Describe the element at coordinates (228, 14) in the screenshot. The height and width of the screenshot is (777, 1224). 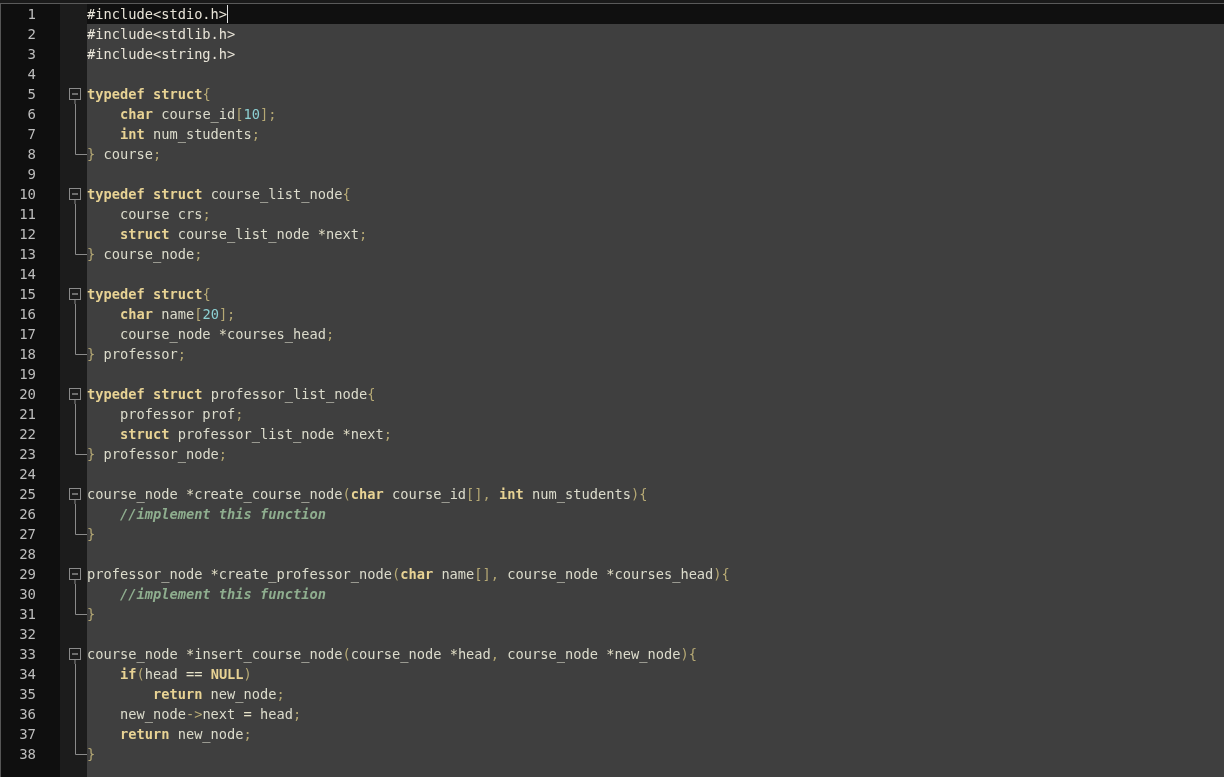
I see `text-cursor` at that location.